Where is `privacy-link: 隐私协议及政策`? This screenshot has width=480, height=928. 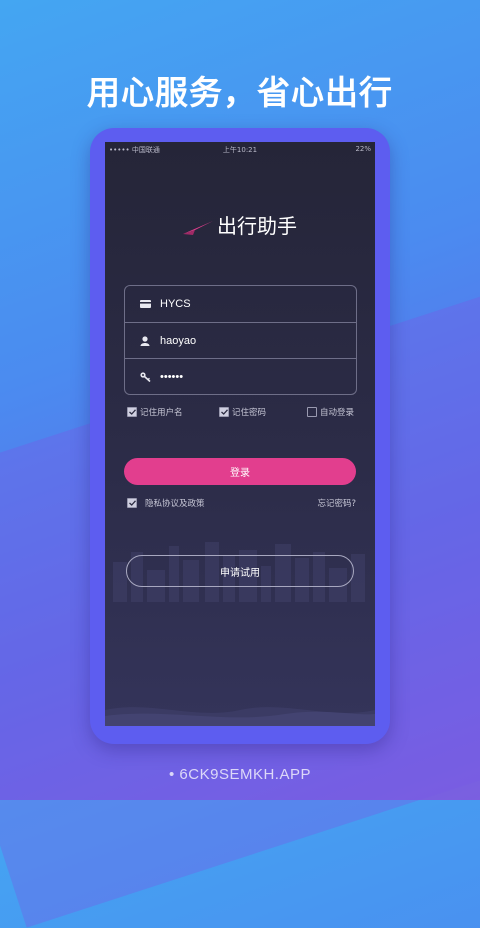 privacy-link: 隐私协议及政策 is located at coordinates (175, 503).